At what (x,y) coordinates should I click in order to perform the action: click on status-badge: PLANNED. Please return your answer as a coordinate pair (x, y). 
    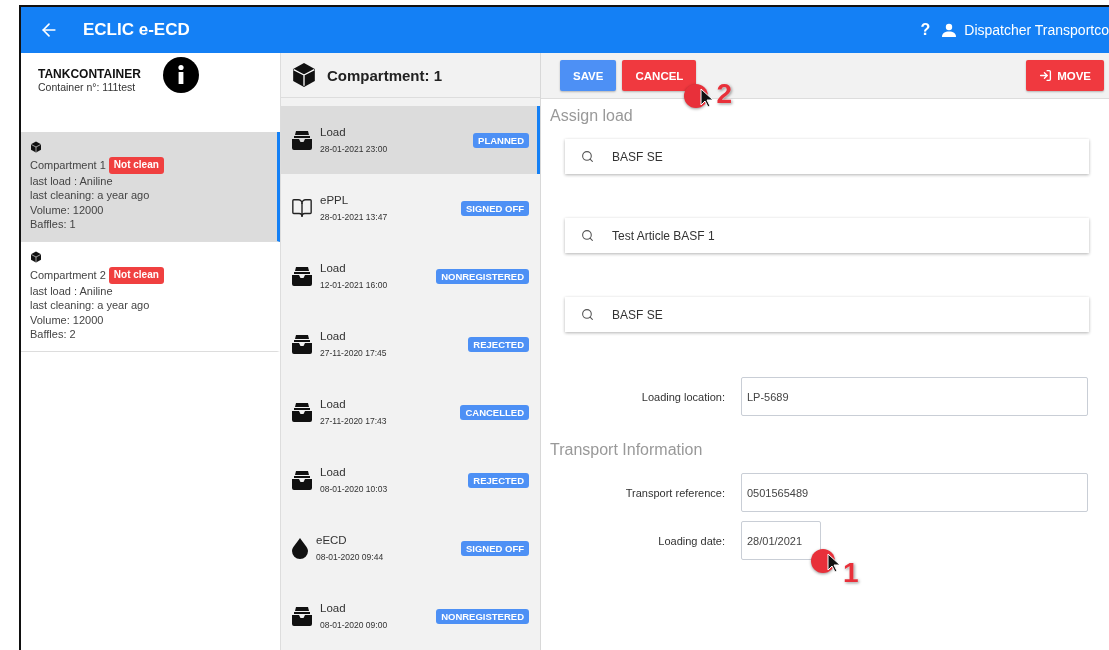
    Looking at the image, I should click on (501, 140).